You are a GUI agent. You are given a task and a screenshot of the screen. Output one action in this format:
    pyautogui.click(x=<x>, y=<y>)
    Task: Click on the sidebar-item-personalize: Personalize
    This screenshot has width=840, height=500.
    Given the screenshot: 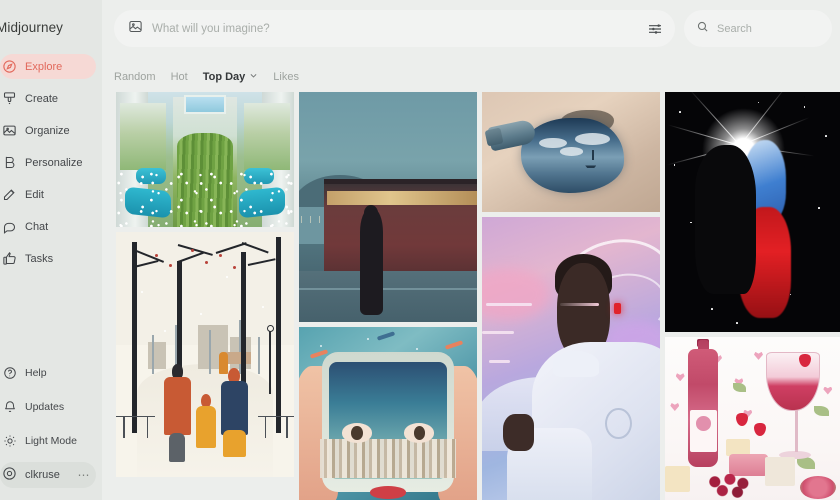 What is the action you would take?
    pyautogui.click(x=48, y=162)
    